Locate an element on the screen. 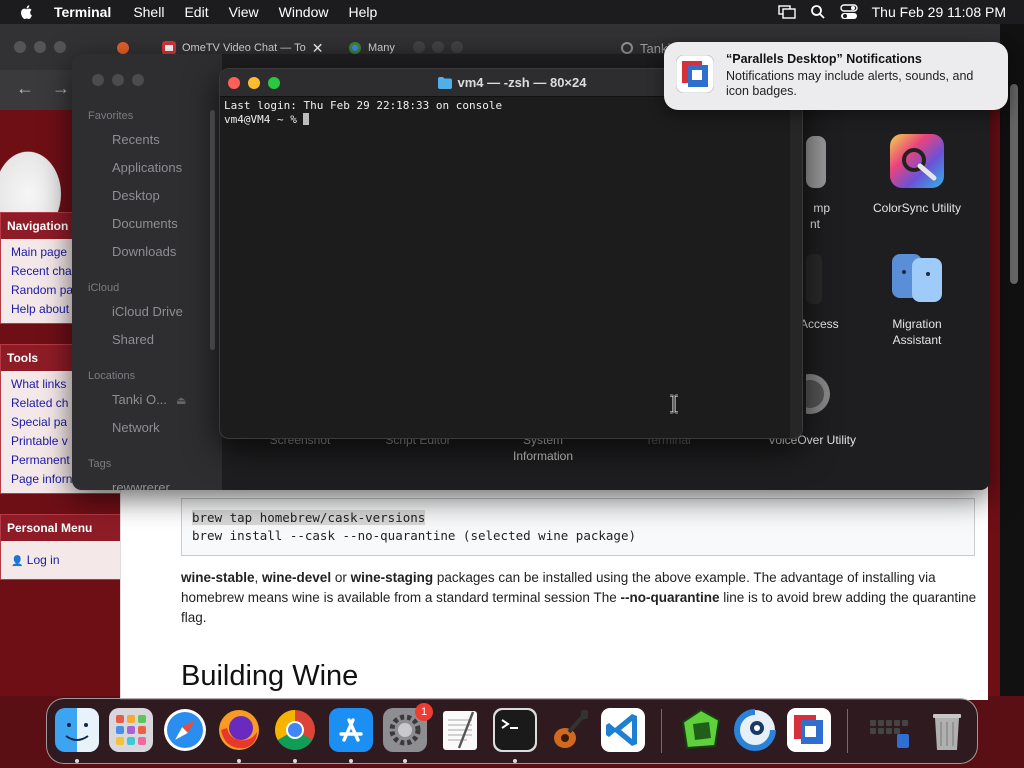 This screenshot has height=768, width=1024. browser-close-button is located at coordinates (20, 47).